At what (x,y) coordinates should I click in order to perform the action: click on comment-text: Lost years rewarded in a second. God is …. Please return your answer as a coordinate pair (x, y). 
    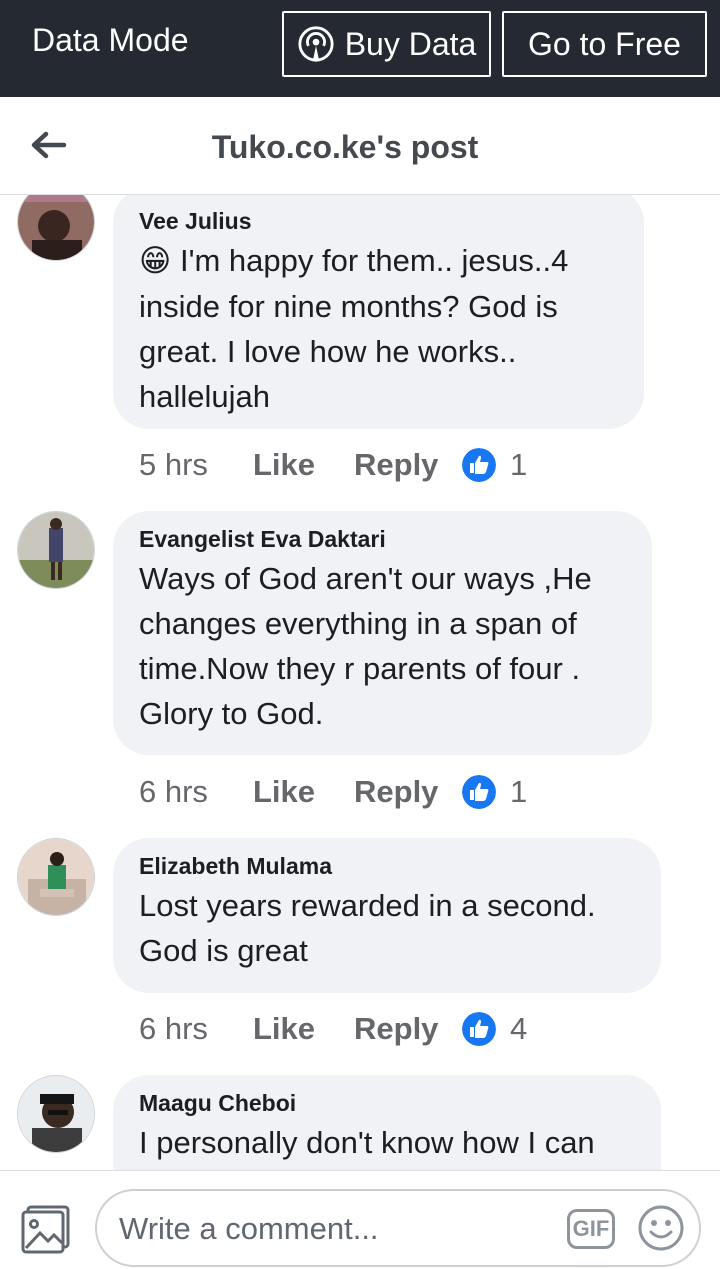
    Looking at the image, I should click on (367, 928).